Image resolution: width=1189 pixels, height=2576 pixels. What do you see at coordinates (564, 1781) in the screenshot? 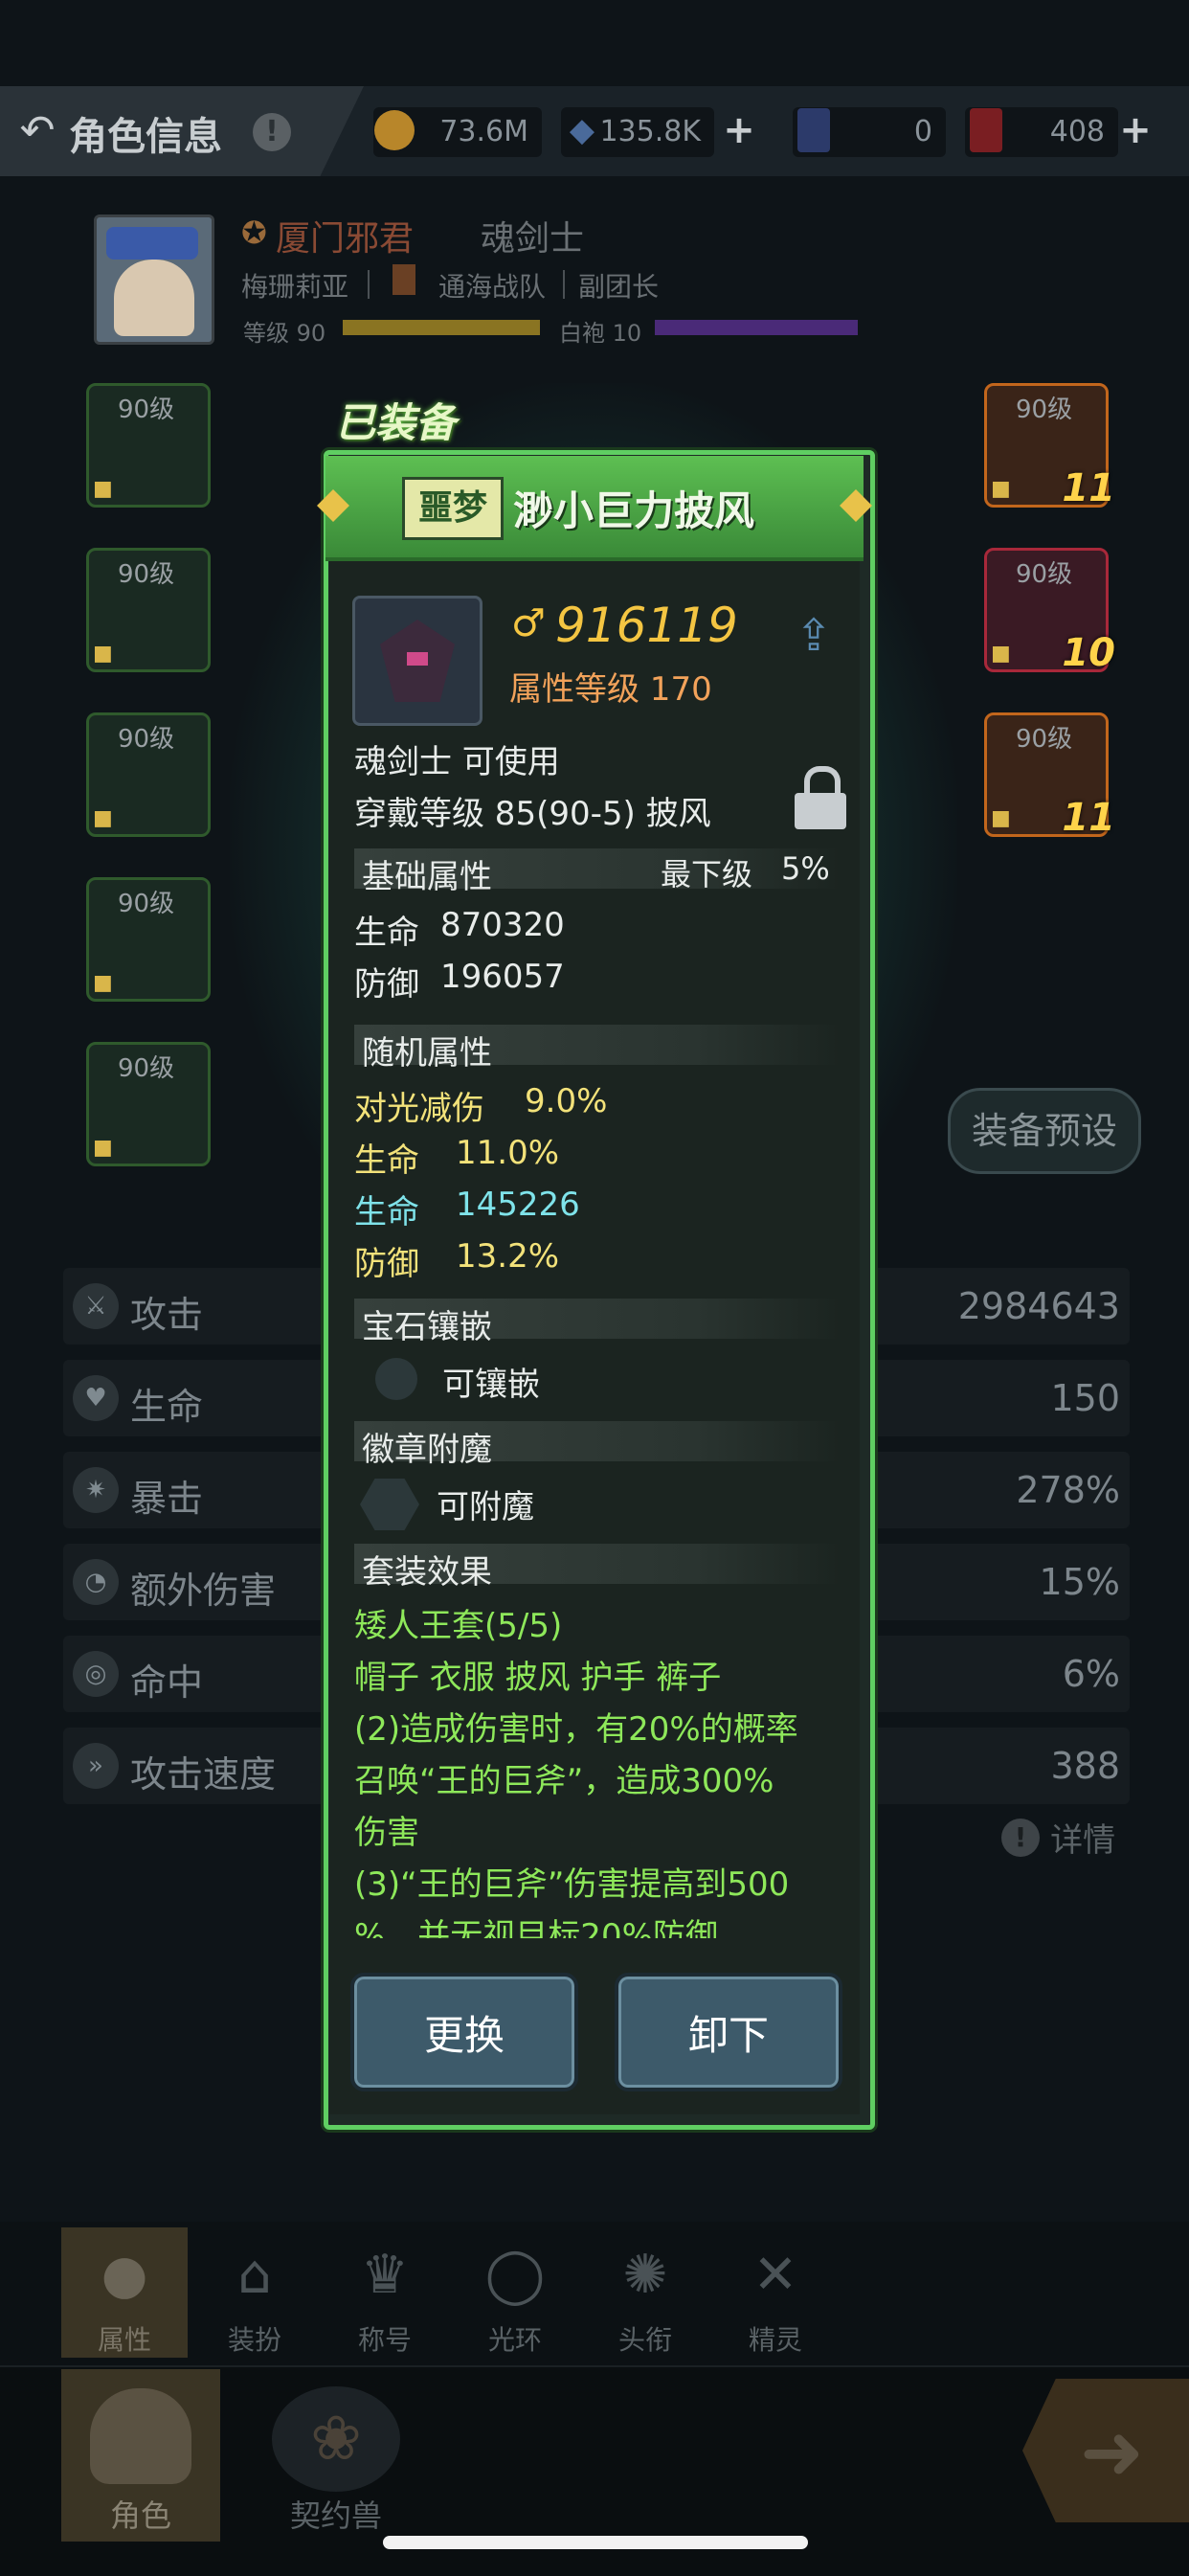
I see `set-effect-line: 召唤“王的巨斧”，造成300%` at bounding box center [564, 1781].